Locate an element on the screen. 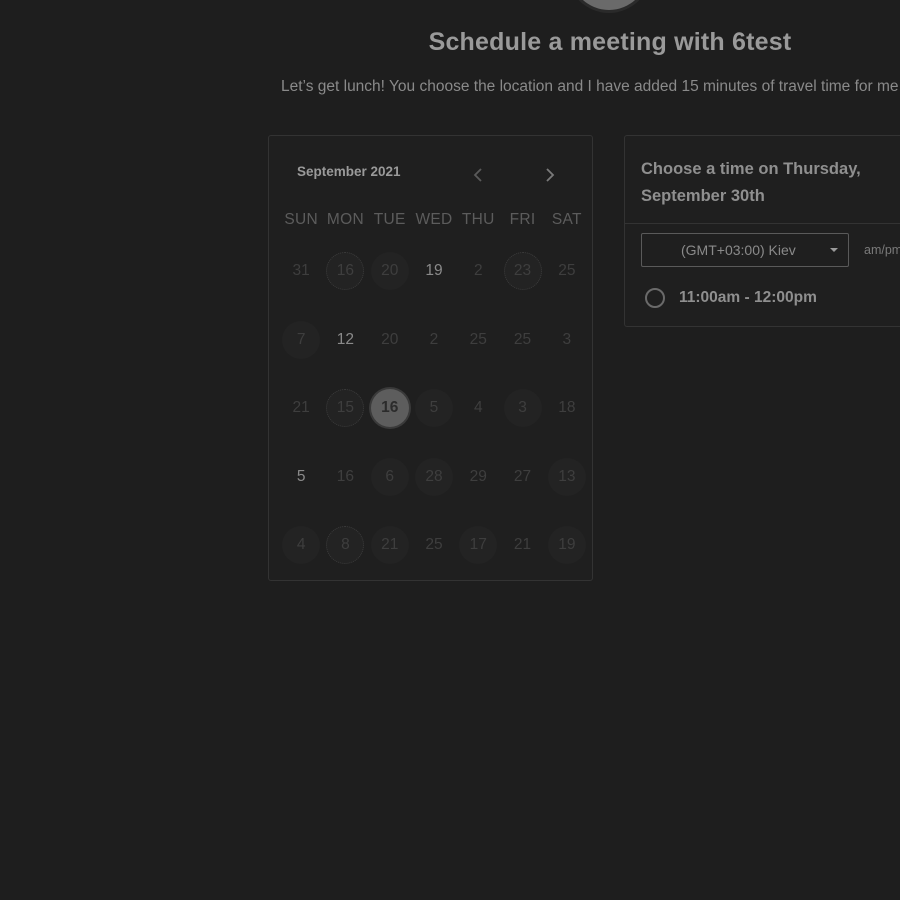 The height and width of the screenshot is (900, 900). calendar-day-cell: 31 is located at coordinates (301, 286).